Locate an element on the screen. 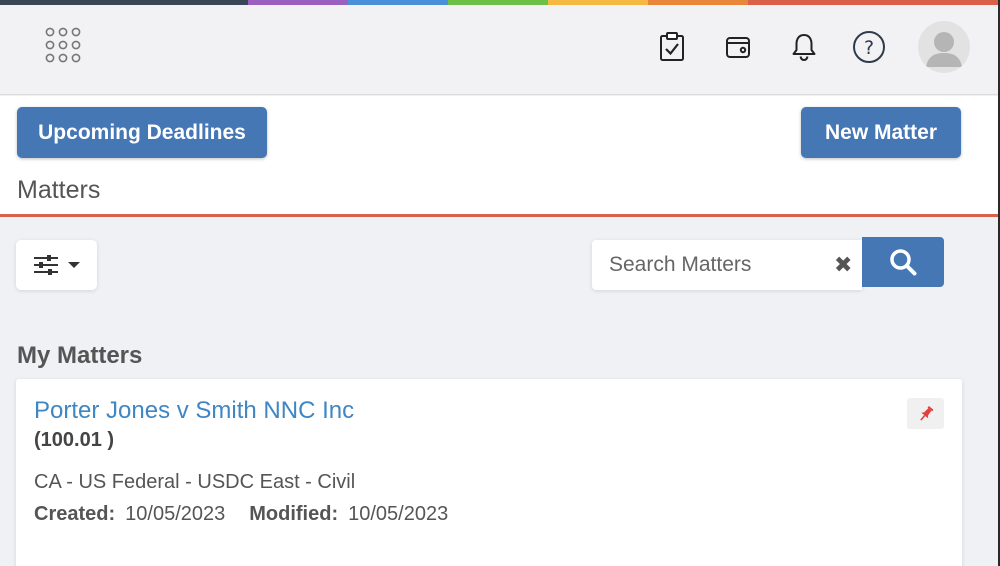 The image size is (1000, 566). modified-date: 10/05/2023 is located at coordinates (398, 514).